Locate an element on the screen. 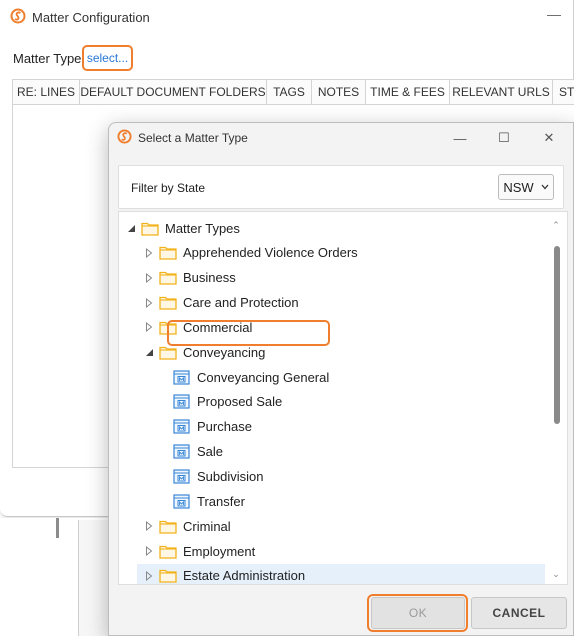 The height and width of the screenshot is (636, 574). tree-item-label: Sale is located at coordinates (210, 452).